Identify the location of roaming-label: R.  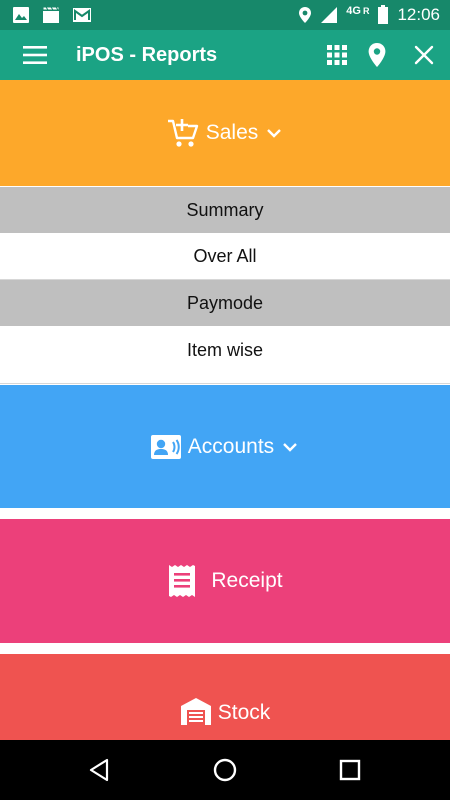
(366, 11).